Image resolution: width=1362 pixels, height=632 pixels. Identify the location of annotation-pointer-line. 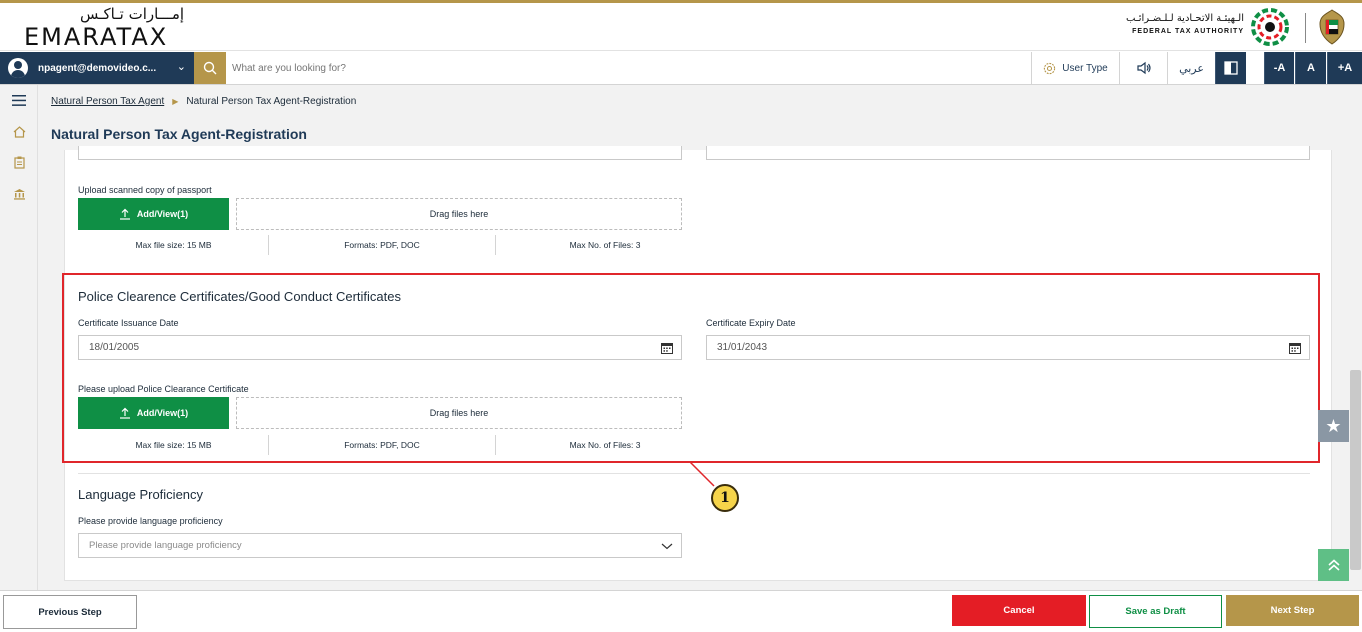
(702, 474).